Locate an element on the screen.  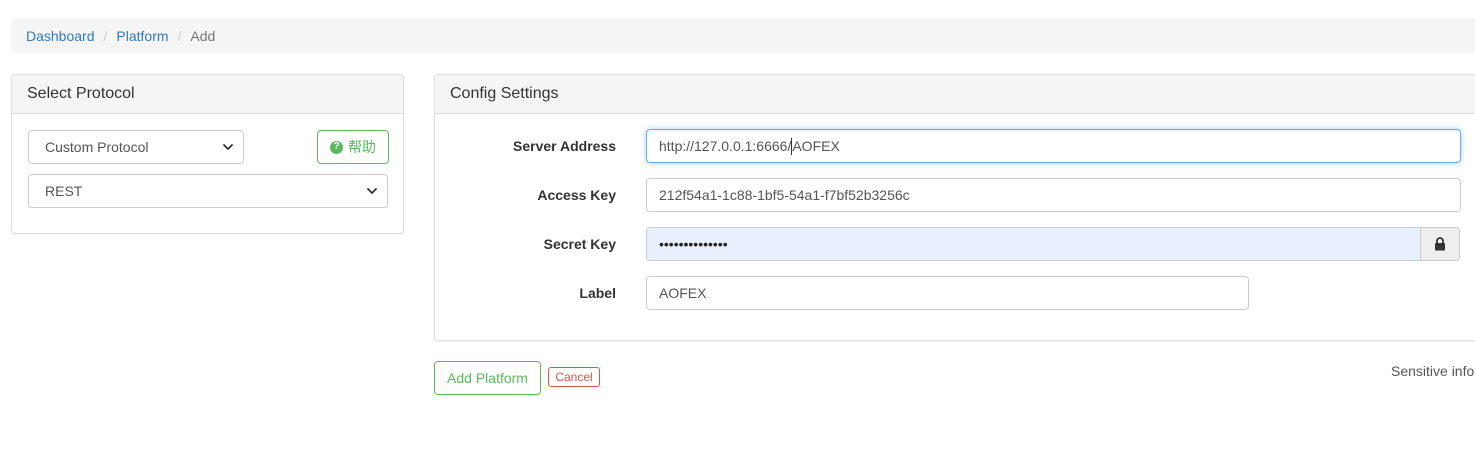
lock-icon is located at coordinates (1440, 244).